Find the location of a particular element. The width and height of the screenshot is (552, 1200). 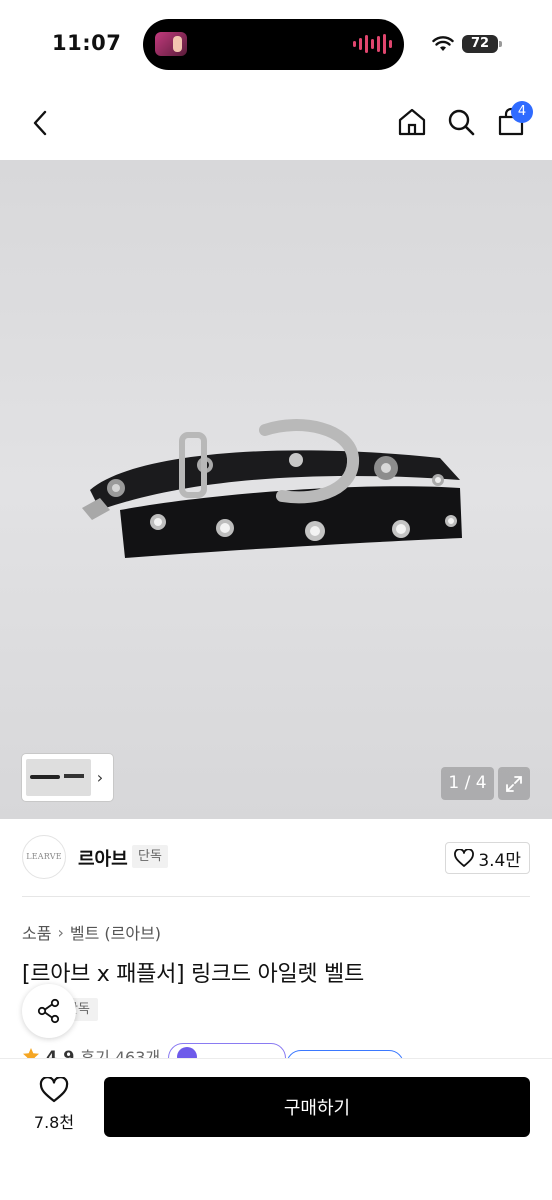

dynamic-island is located at coordinates (273, 44).